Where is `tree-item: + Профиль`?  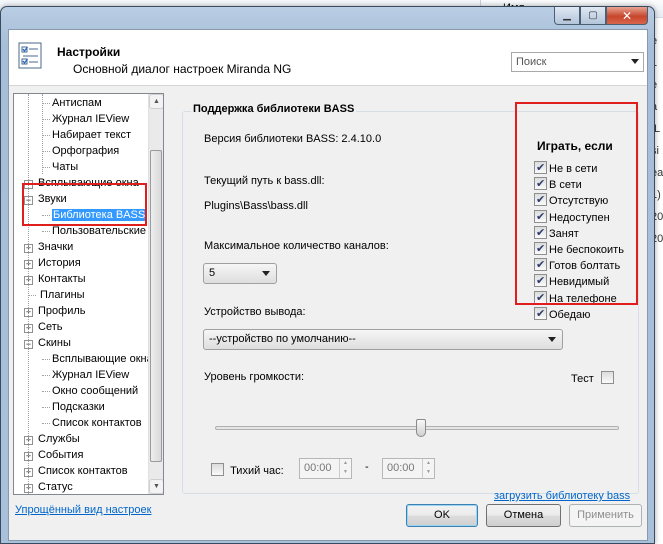 tree-item: + Профиль is located at coordinates (55, 311).